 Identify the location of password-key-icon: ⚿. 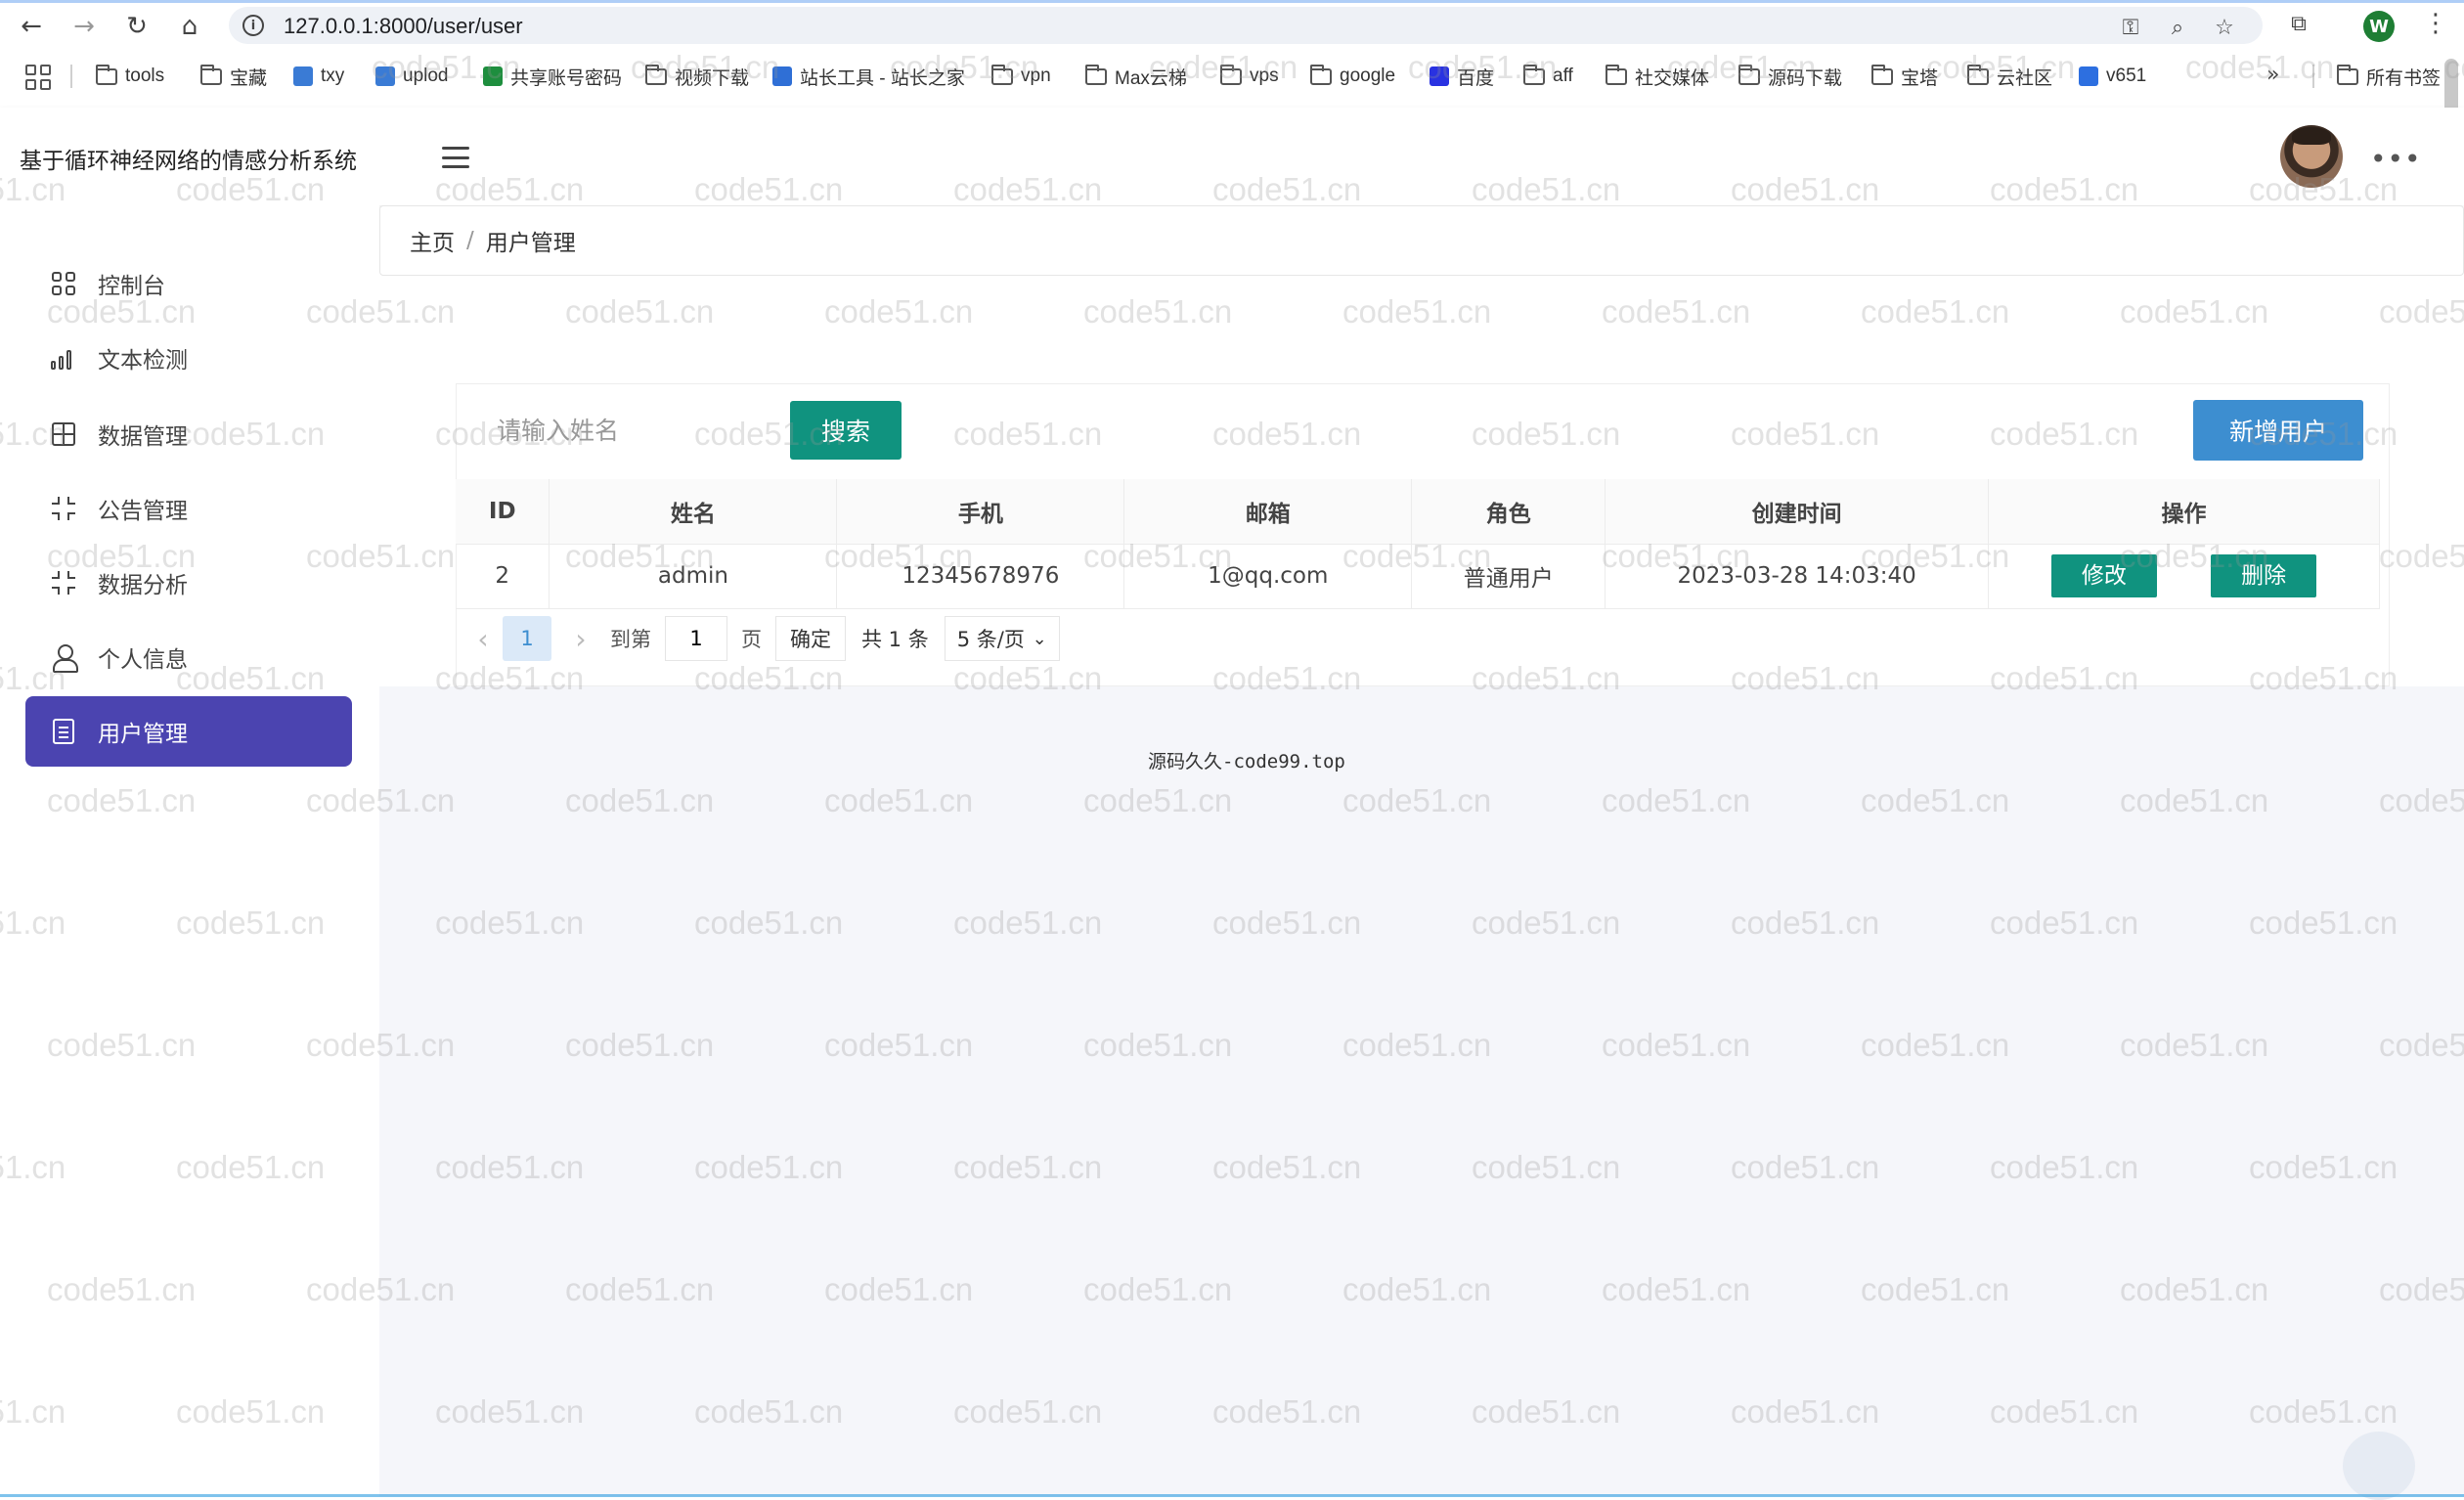
(2130, 27).